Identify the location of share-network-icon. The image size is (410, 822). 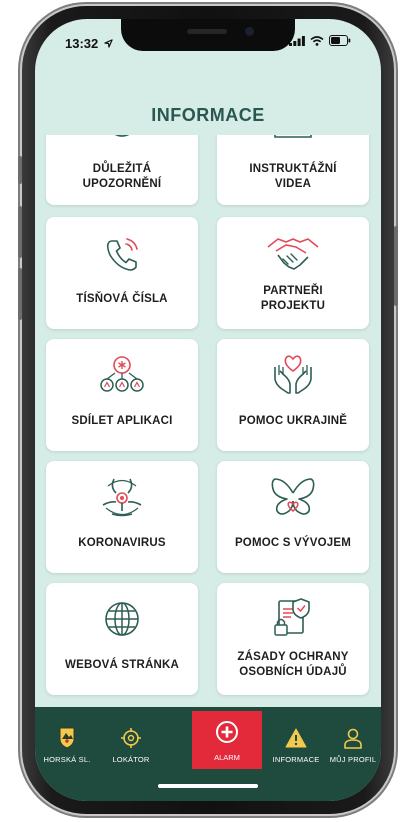
(122, 374).